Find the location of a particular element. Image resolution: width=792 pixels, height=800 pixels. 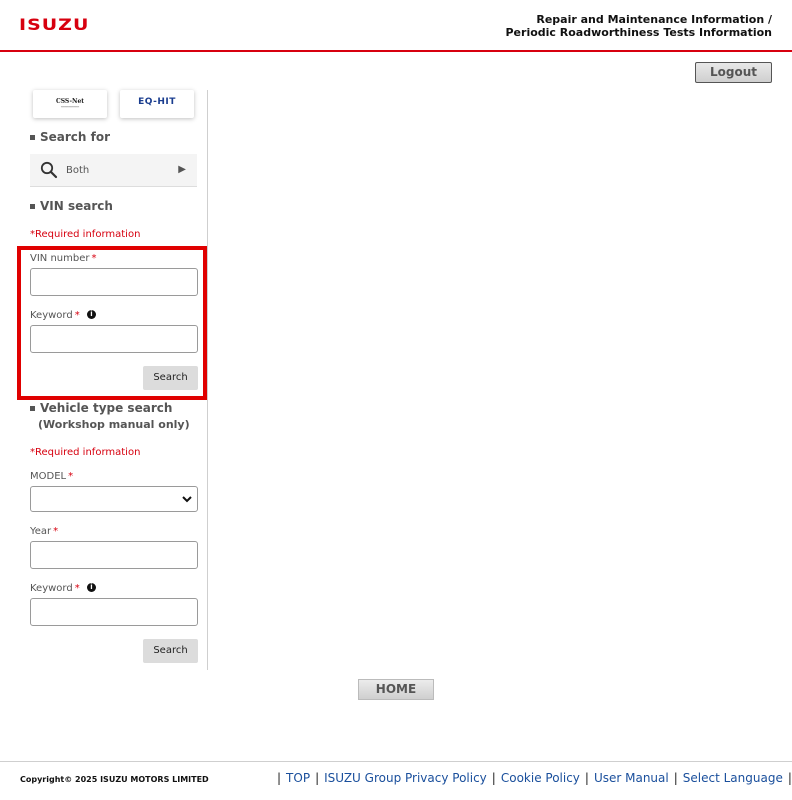

model-label: MODEL * is located at coordinates (51, 476).